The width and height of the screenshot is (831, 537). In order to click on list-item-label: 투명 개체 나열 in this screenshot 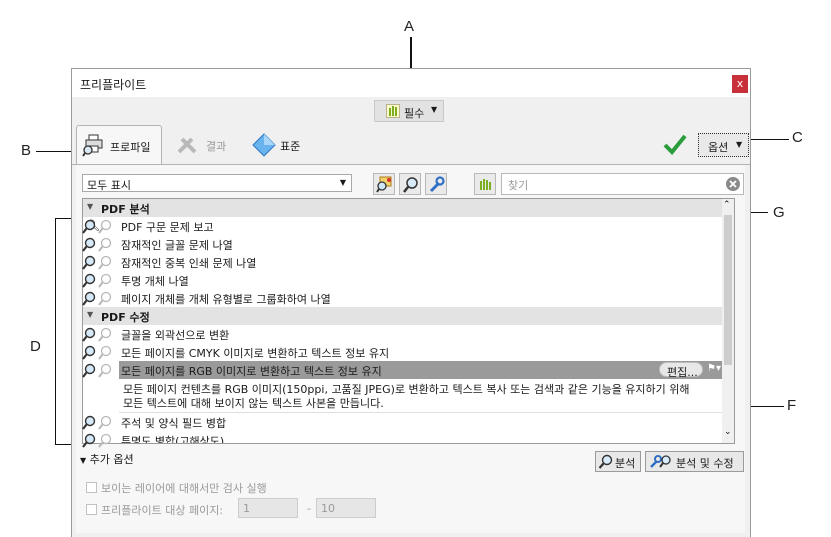, I will do `click(155, 281)`.